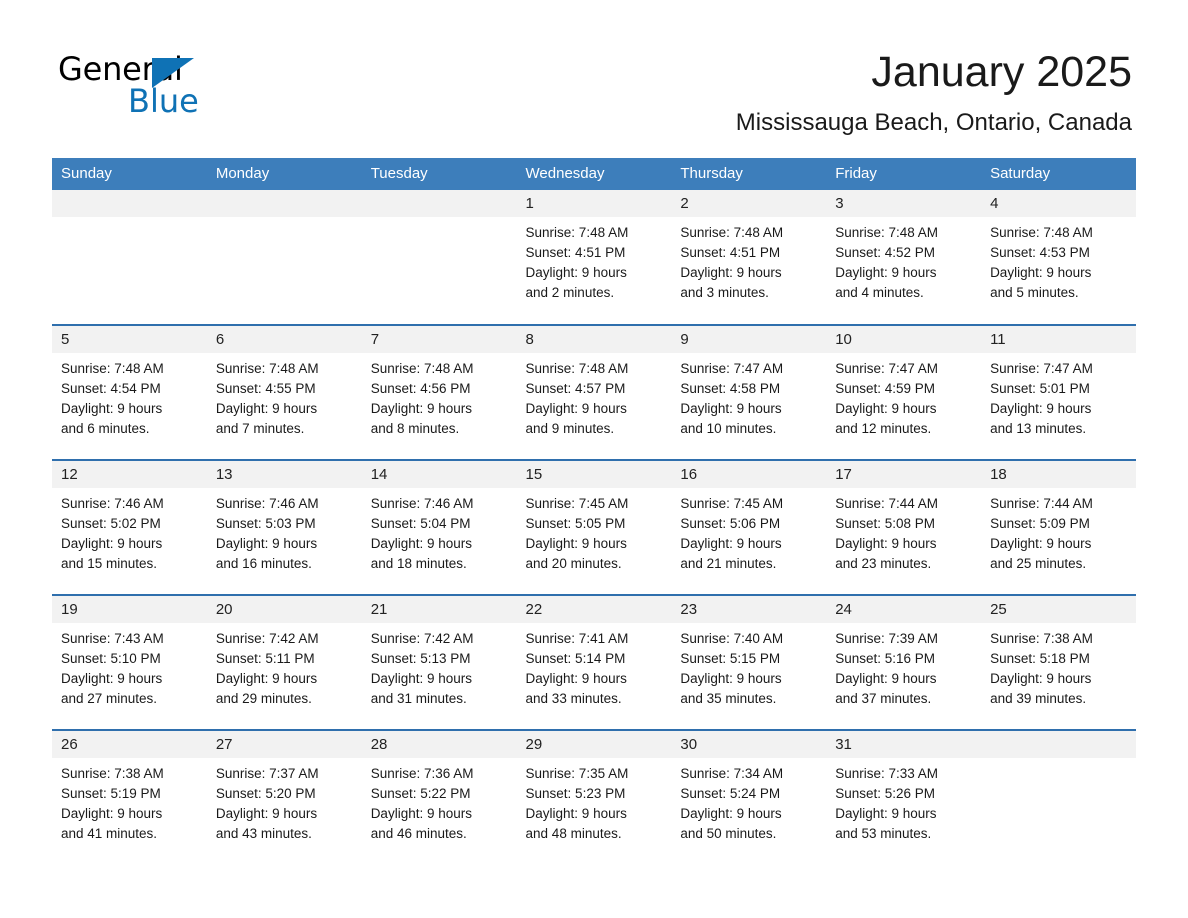 This screenshot has width=1188, height=918. I want to click on sunset-text: Sunset: 5:05 PM, so click(575, 523).